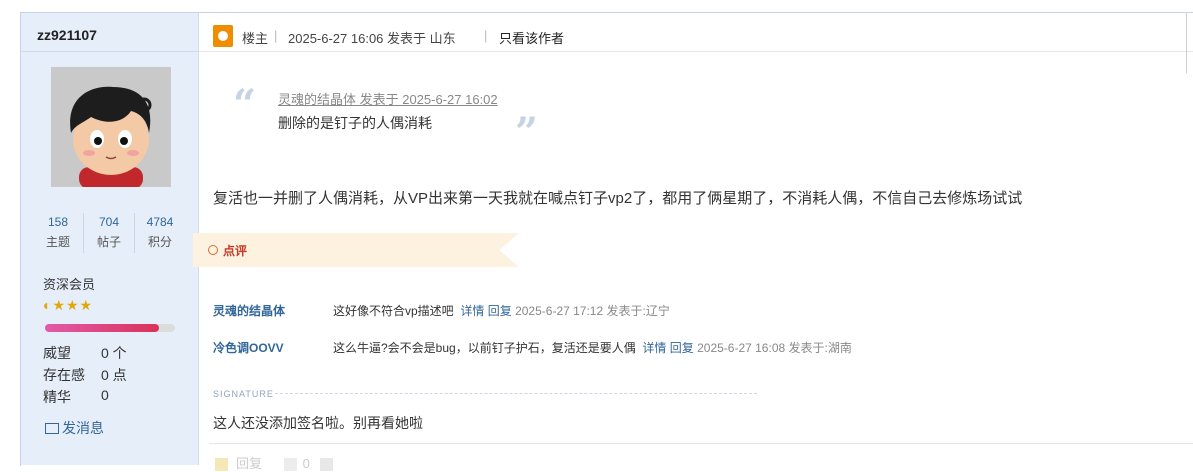 Image resolution: width=1193 pixels, height=472 pixels. I want to click on info-prestige: 威望 0 个, so click(85, 353).